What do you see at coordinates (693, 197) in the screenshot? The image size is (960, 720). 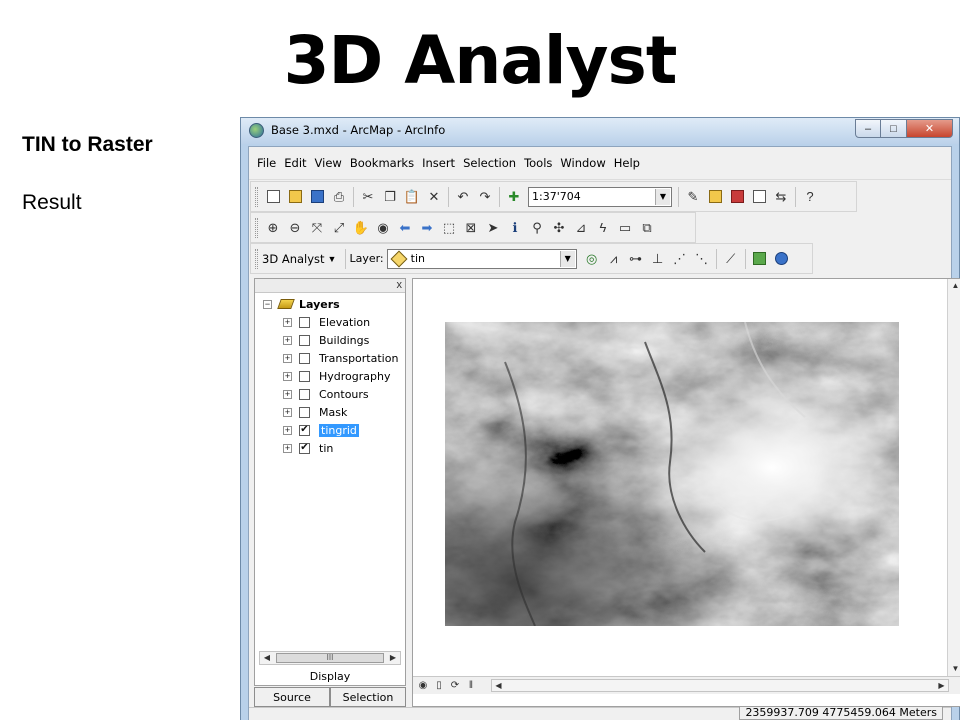 I see `editor-toolbar-icon: ✎` at bounding box center [693, 197].